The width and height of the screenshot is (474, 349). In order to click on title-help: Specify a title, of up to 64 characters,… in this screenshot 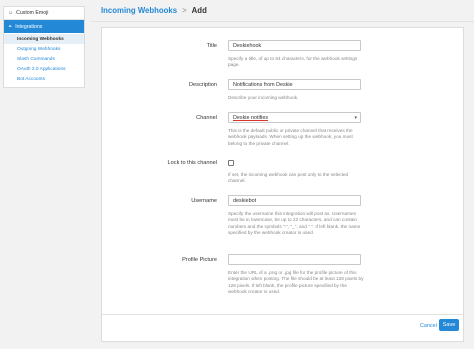, I will do `click(293, 62)`.